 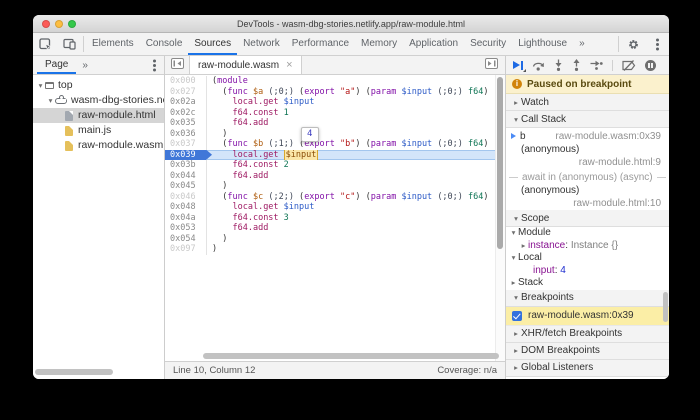 I want to click on resume-script-icon, so click(x=519, y=66).